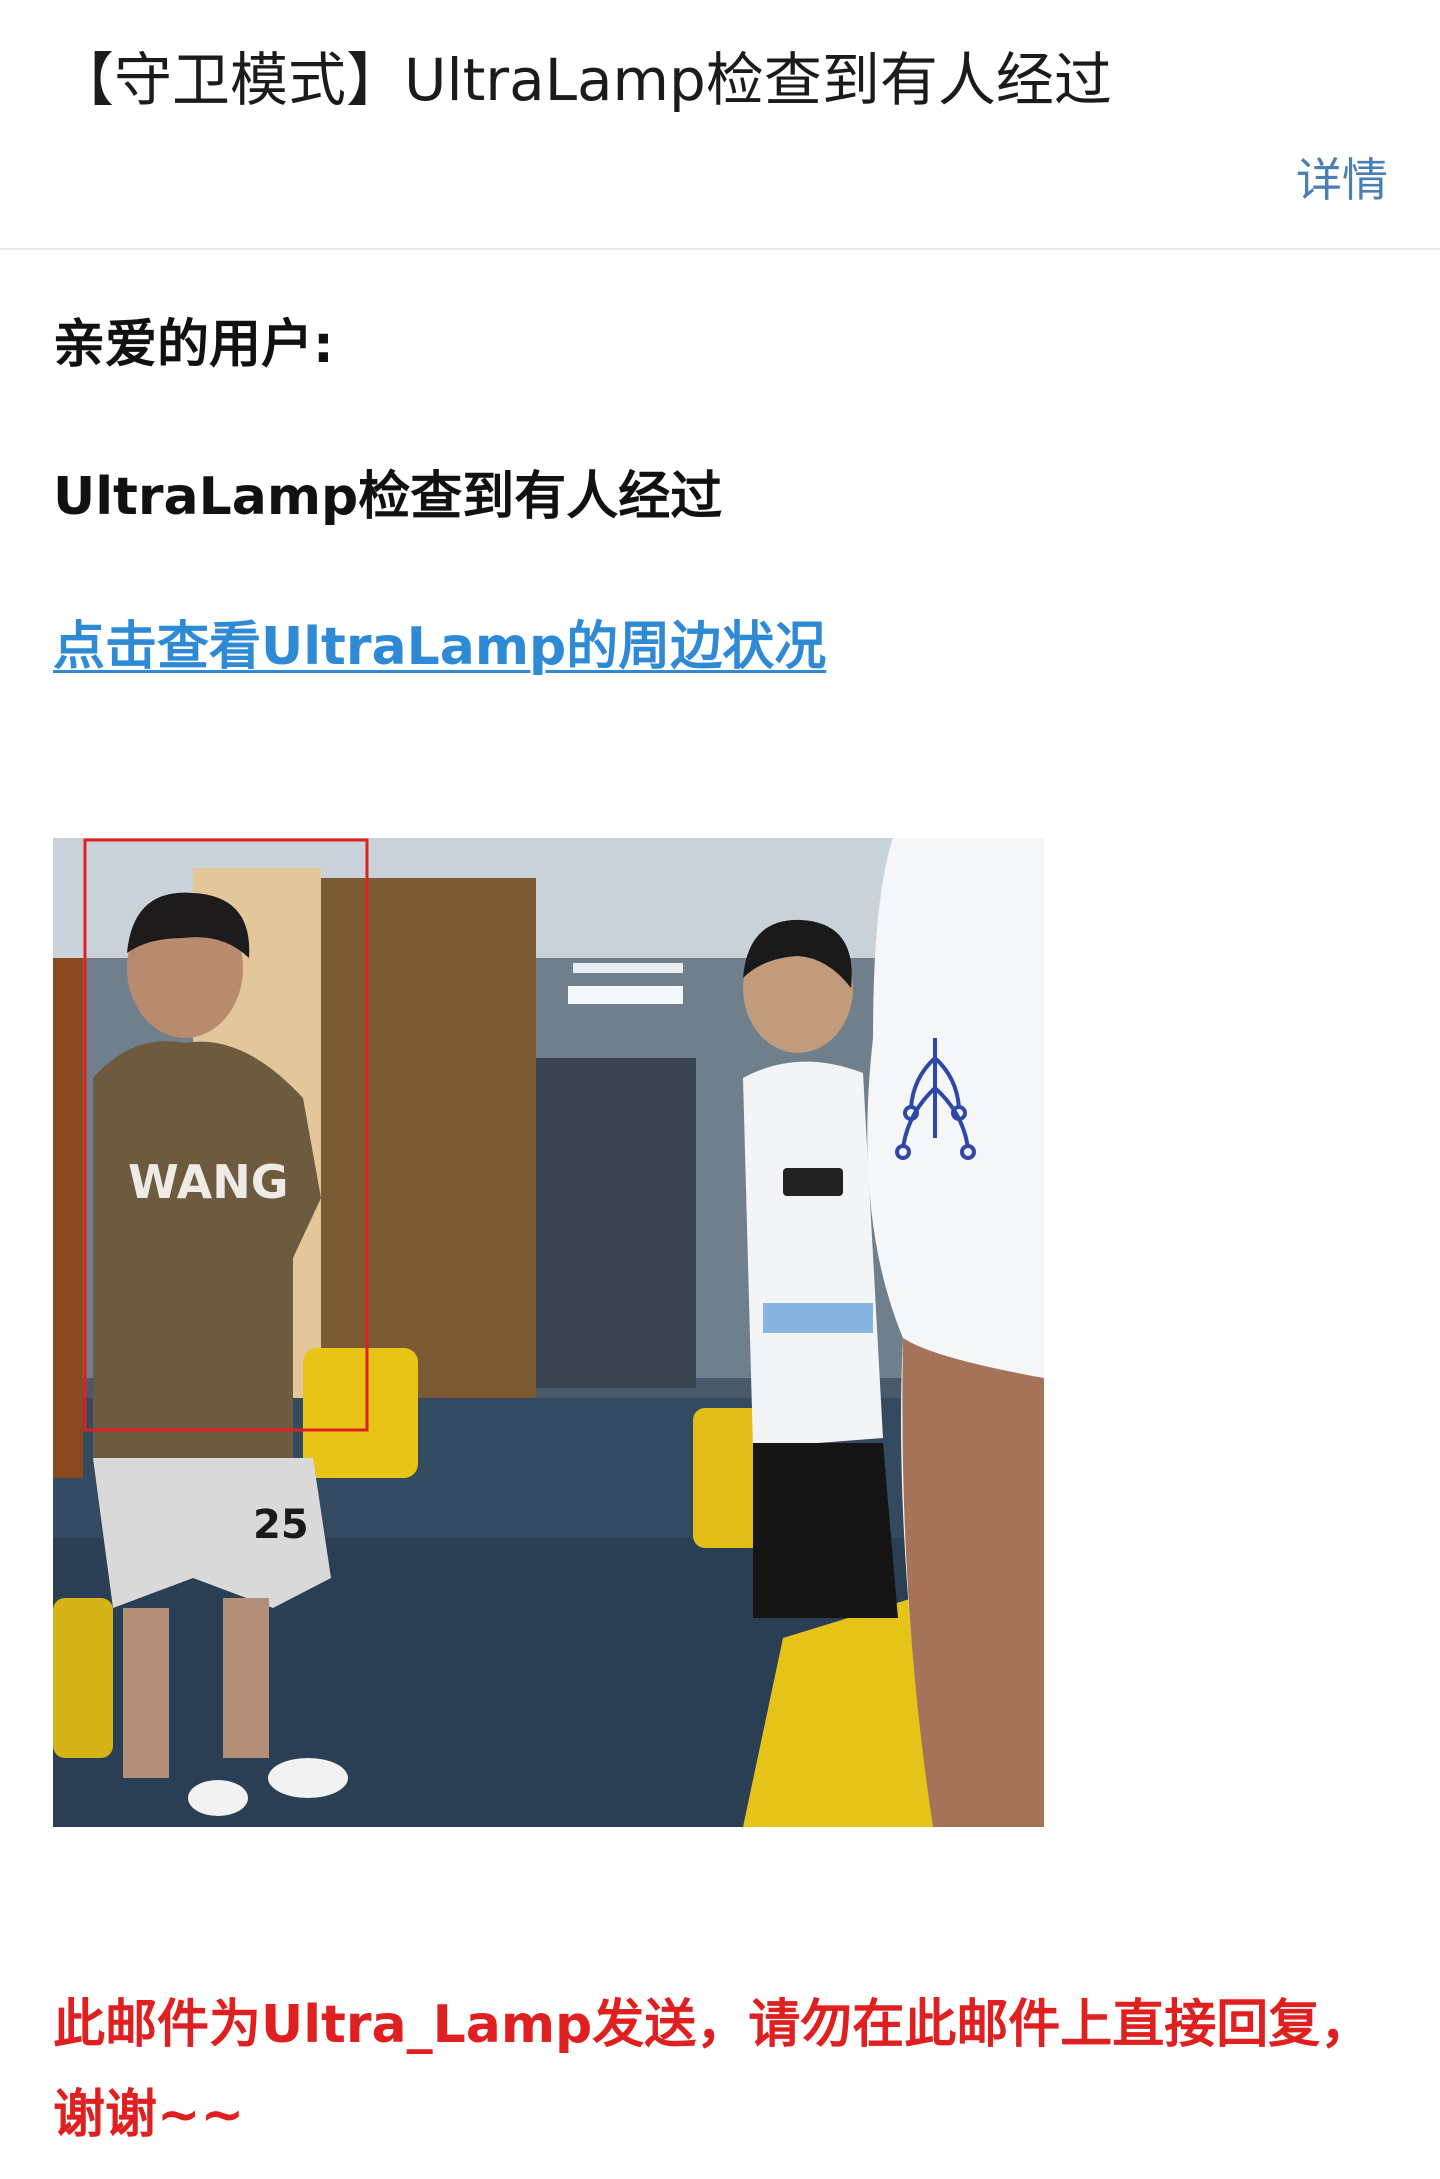  What do you see at coordinates (439, 647) in the screenshot?
I see `view-surroundings-link: 点击查看UltraLamp的周边状况` at bounding box center [439, 647].